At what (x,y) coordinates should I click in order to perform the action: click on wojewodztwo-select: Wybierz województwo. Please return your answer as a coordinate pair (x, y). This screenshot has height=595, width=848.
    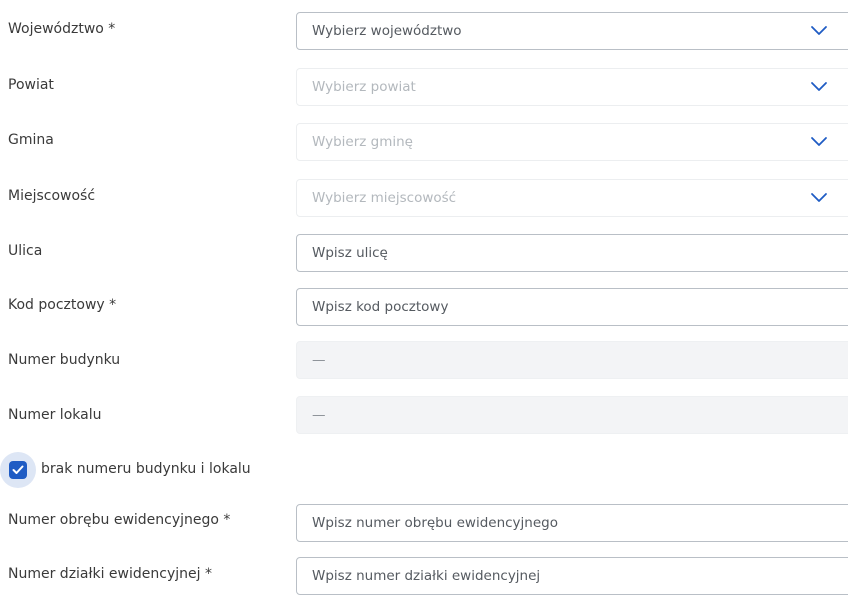
    Looking at the image, I should click on (572, 31).